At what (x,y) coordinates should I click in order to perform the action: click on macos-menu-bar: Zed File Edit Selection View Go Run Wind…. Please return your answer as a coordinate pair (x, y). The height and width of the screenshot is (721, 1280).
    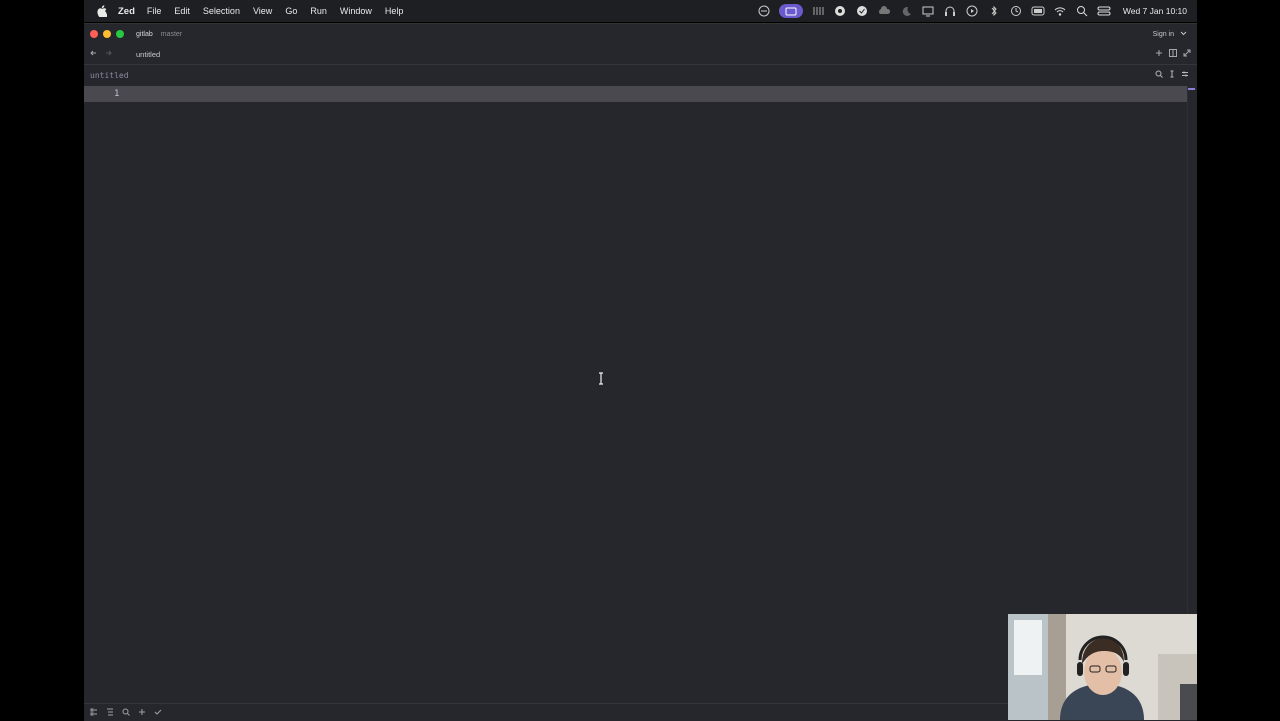
    Looking at the image, I should click on (640, 11).